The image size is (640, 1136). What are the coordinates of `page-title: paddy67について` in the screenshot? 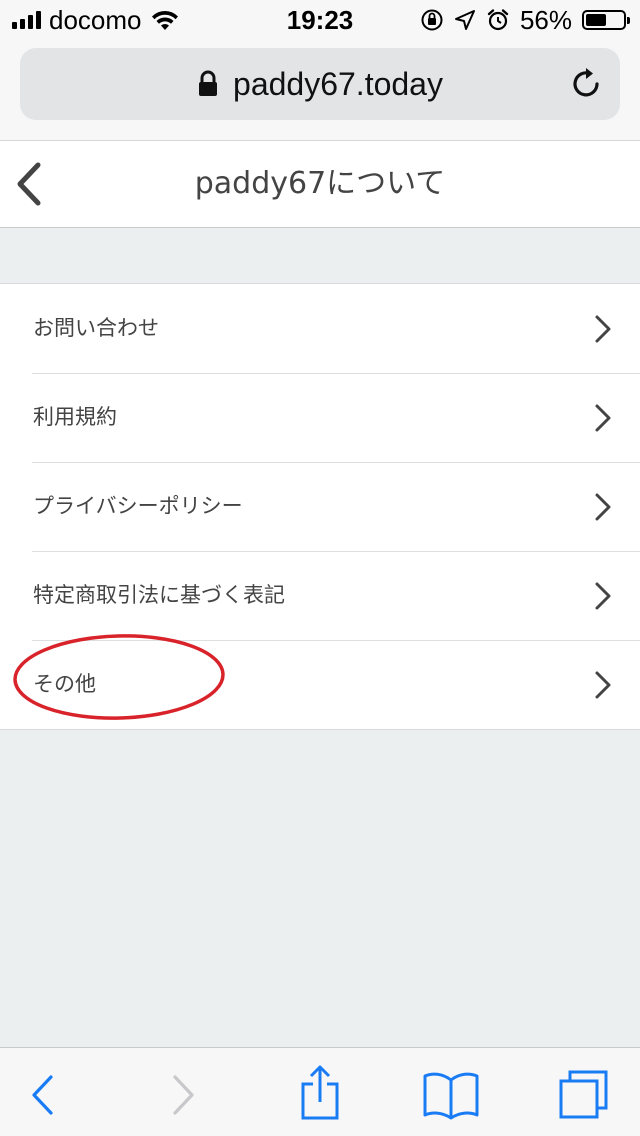 It's located at (320, 183).